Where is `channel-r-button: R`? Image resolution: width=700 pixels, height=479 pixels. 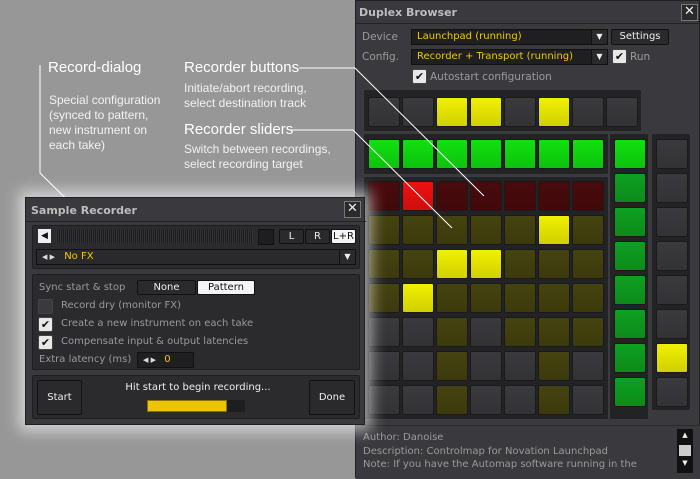 channel-r-button: R is located at coordinates (317, 236).